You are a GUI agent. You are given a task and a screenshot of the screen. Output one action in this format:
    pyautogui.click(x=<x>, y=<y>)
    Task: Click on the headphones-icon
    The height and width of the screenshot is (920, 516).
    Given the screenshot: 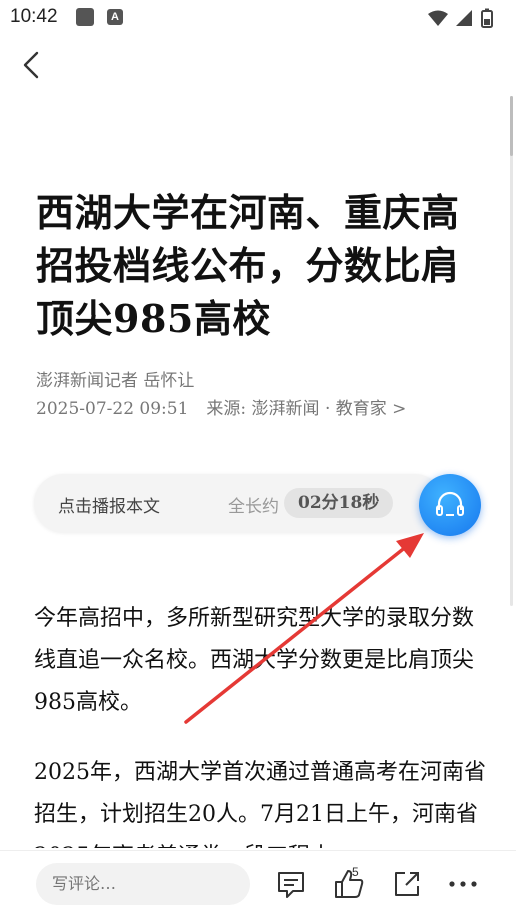 What is the action you would take?
    pyautogui.click(x=450, y=503)
    